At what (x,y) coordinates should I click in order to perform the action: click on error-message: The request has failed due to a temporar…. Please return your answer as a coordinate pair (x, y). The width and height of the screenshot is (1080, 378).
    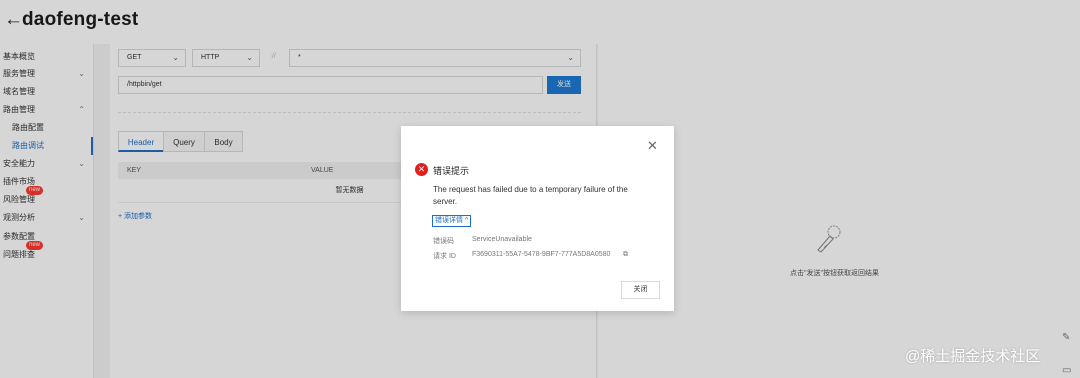
    Looking at the image, I should click on (530, 195).